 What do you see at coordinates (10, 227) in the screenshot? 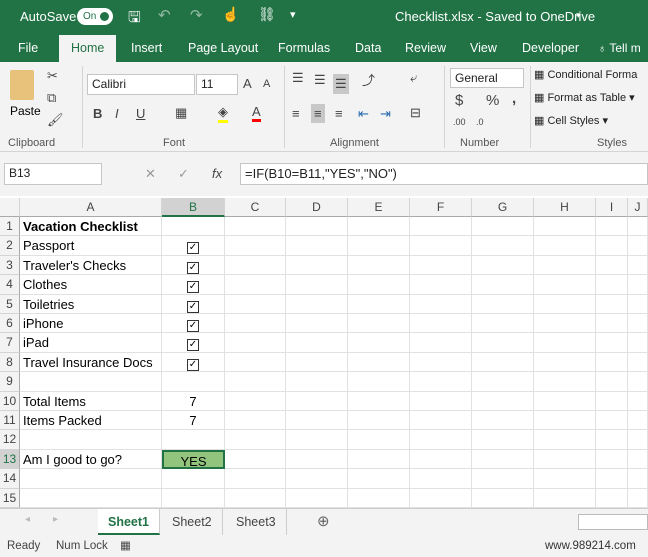
I see `row-header-1: 1` at bounding box center [10, 227].